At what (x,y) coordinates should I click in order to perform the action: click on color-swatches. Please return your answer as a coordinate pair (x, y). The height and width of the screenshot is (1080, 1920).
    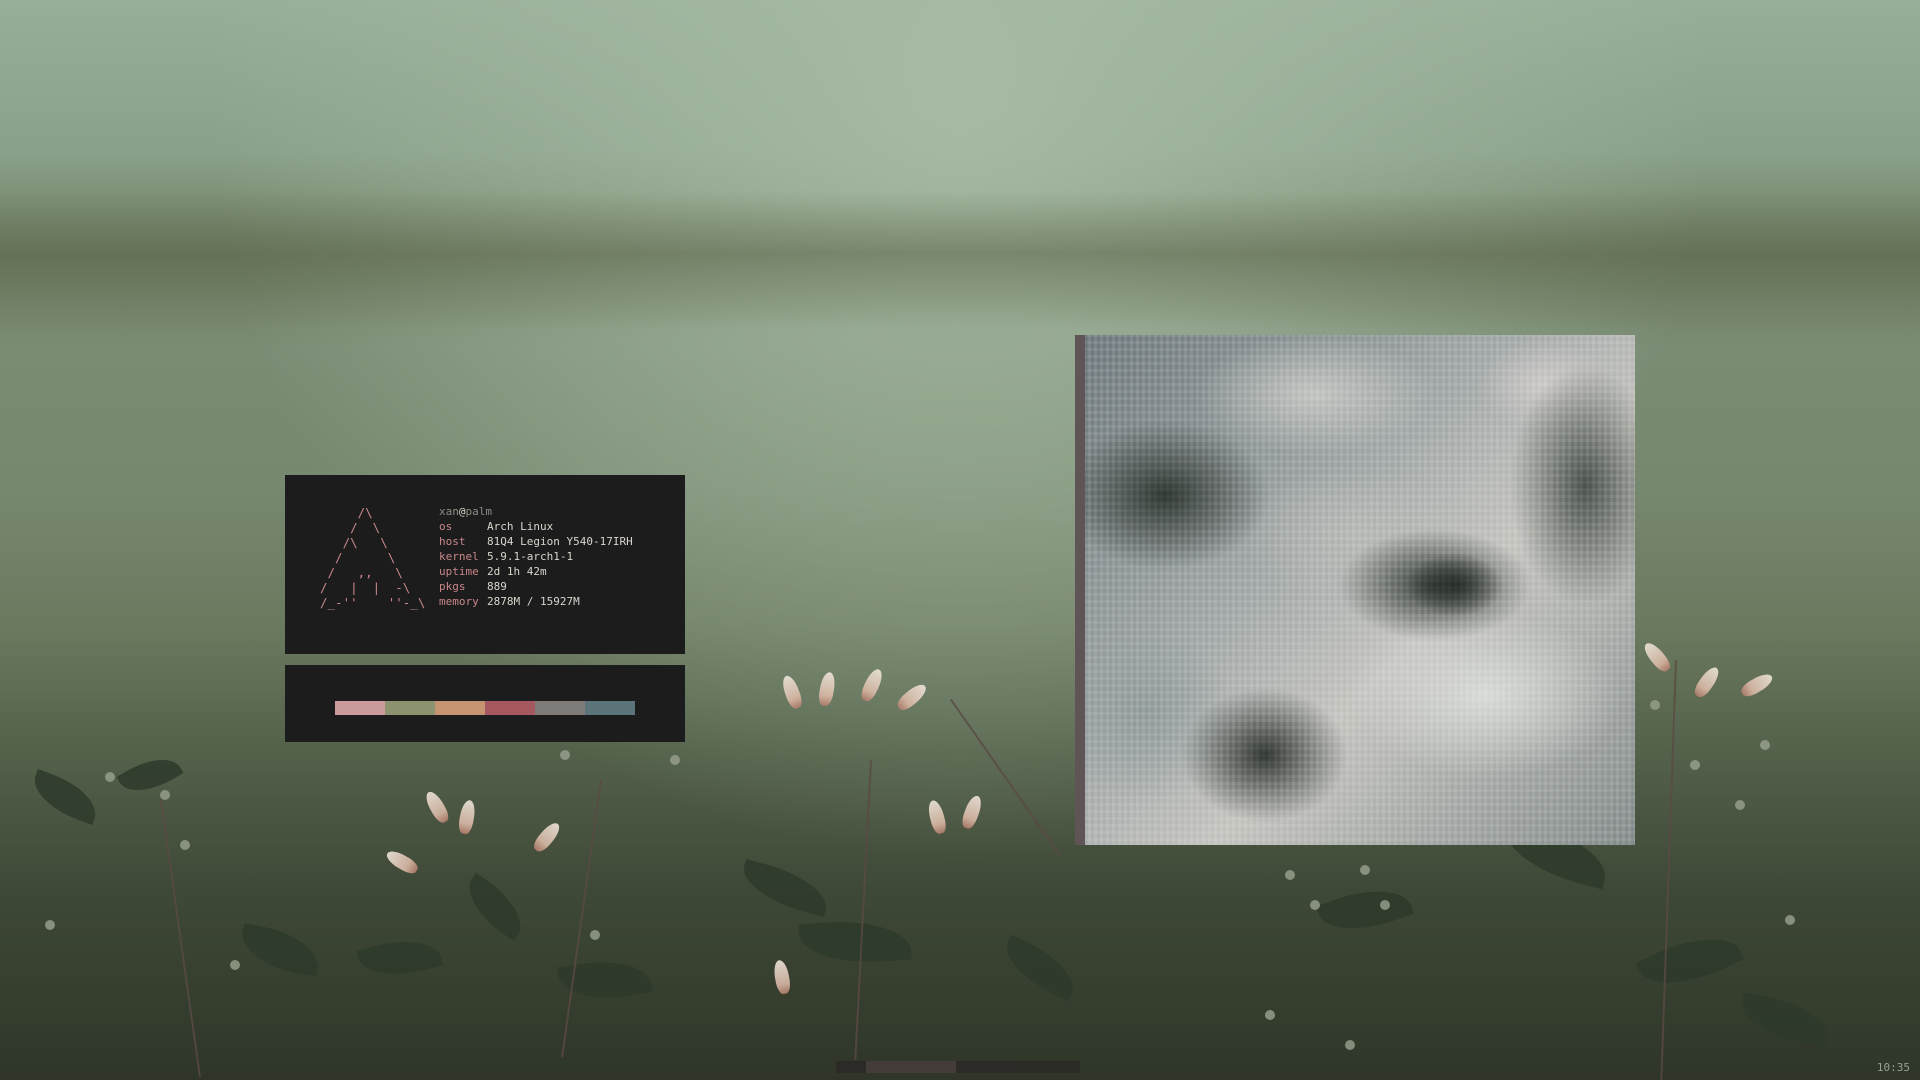
    Looking at the image, I should click on (485, 708).